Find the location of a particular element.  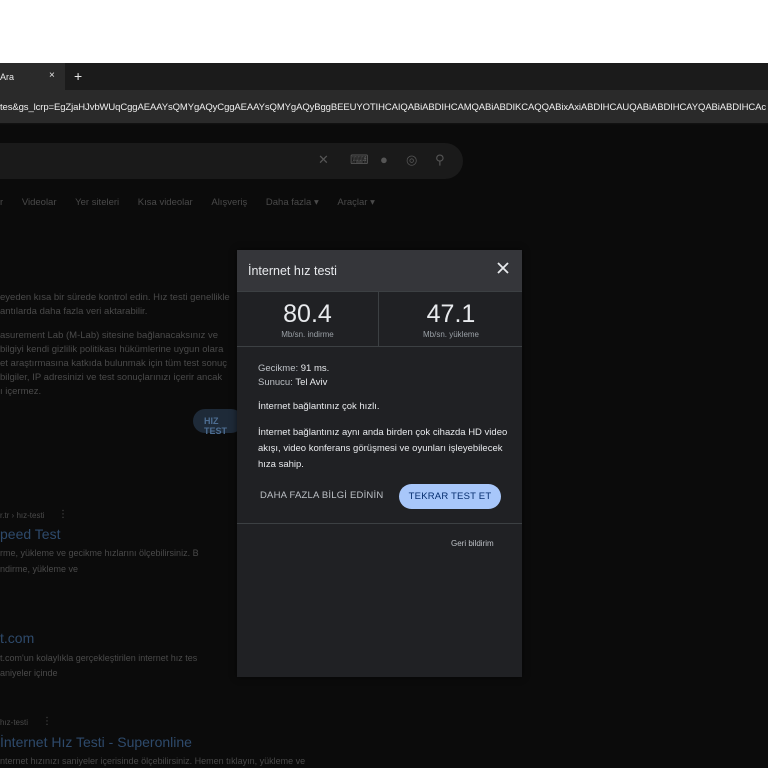

filter-item: Yer siteleri is located at coordinates (97, 202).